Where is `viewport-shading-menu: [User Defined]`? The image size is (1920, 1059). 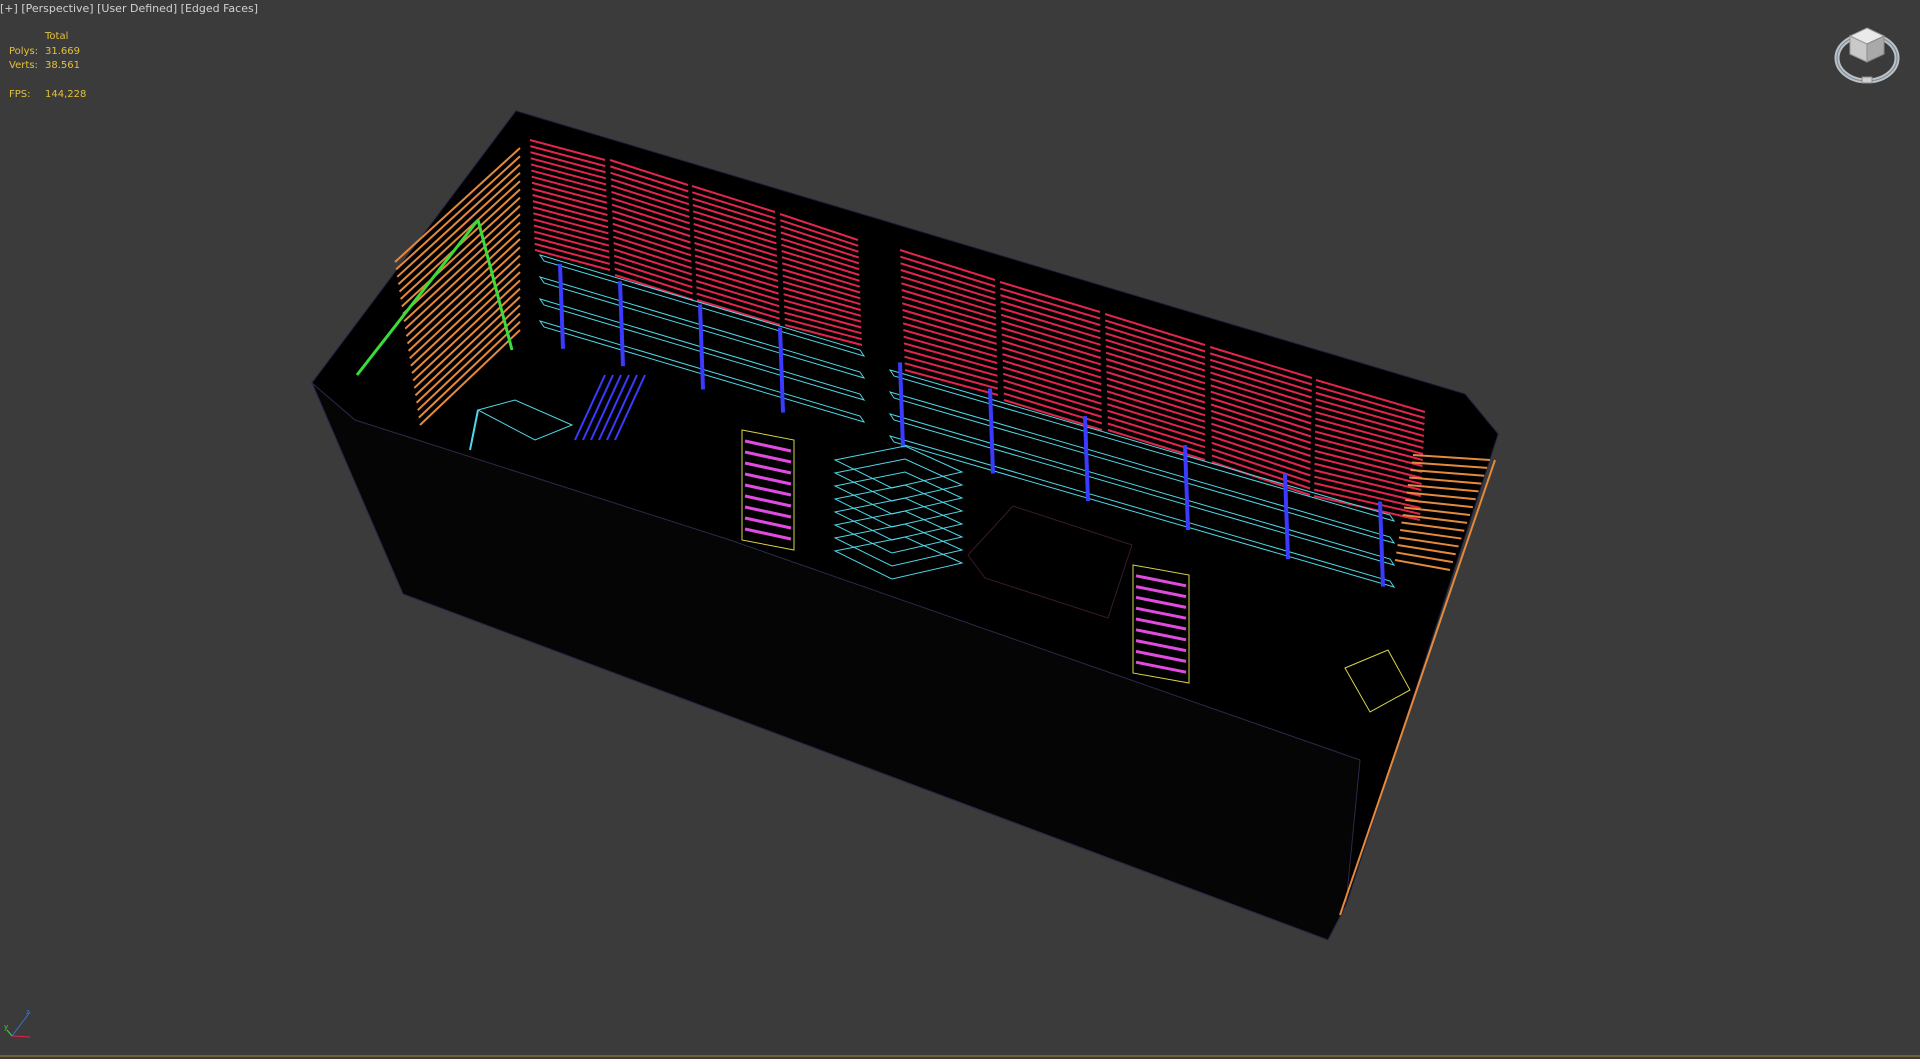 viewport-shading-menu: [User Defined] is located at coordinates (137, 8).